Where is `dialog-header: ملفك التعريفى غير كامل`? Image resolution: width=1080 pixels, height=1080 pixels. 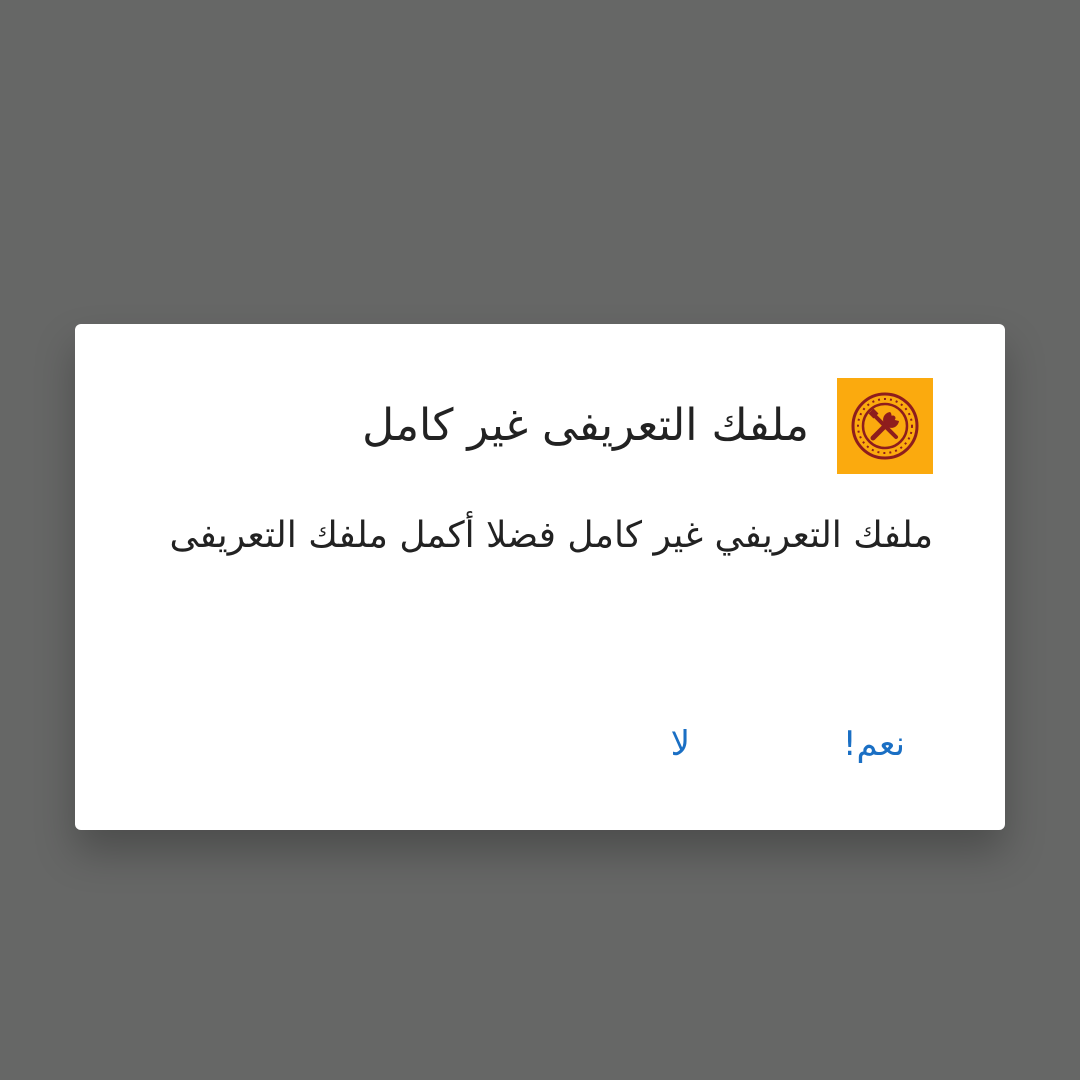 dialog-header: ملفك التعريفى غير كامل is located at coordinates (540, 426).